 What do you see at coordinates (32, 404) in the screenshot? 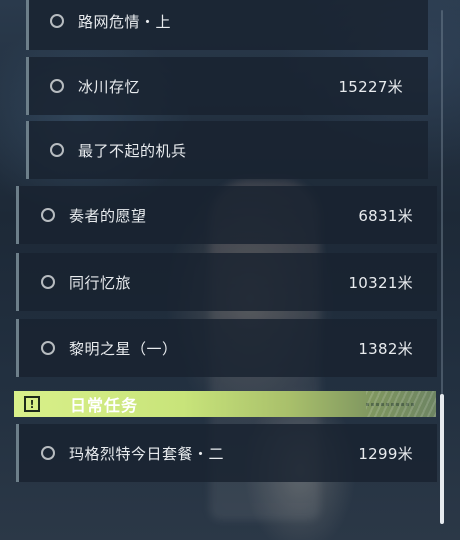
I see `exclamation-box-icon: !` at bounding box center [32, 404].